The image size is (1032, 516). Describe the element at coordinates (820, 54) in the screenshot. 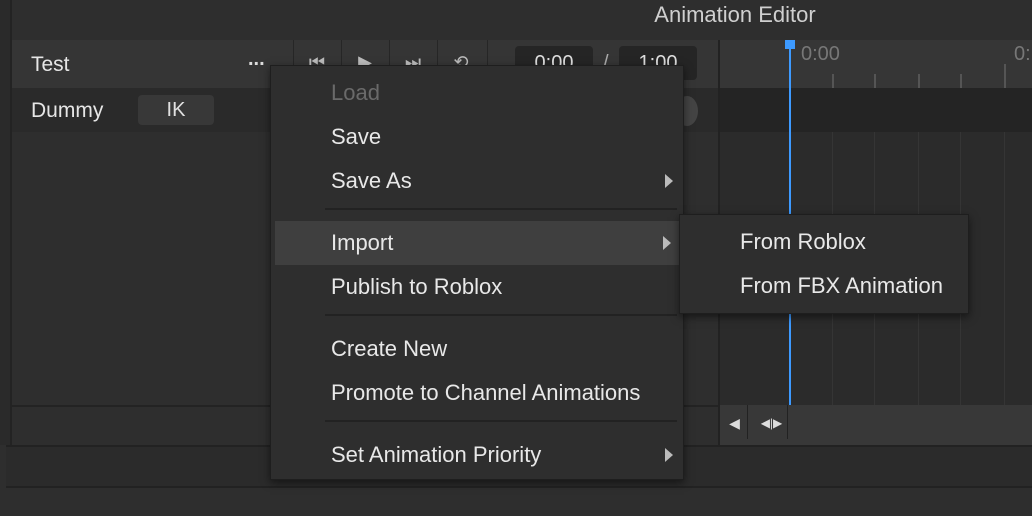

I see `ruler-label: 0:00` at that location.